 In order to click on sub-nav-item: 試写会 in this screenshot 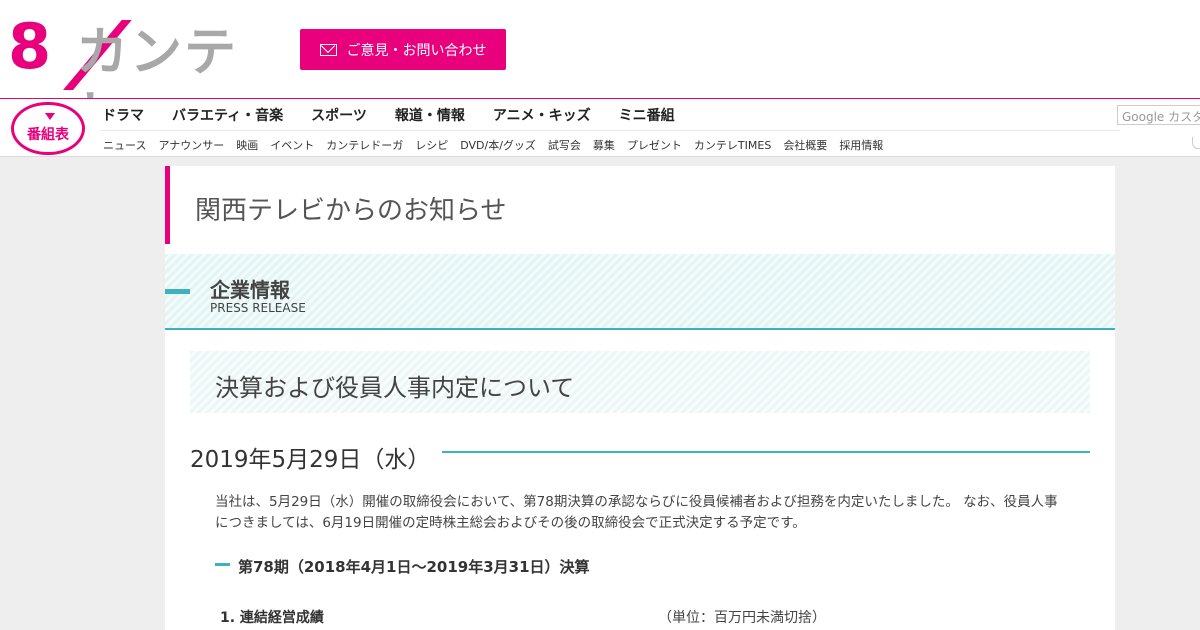, I will do `click(564, 145)`.